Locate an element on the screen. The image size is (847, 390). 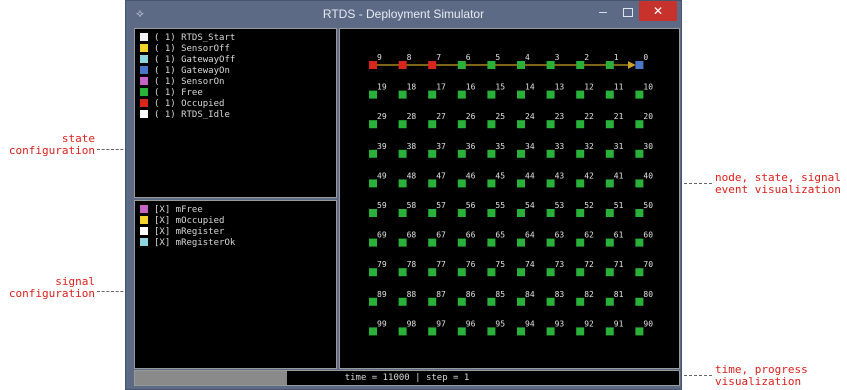
node-86: 86 is located at coordinates (466, 298).